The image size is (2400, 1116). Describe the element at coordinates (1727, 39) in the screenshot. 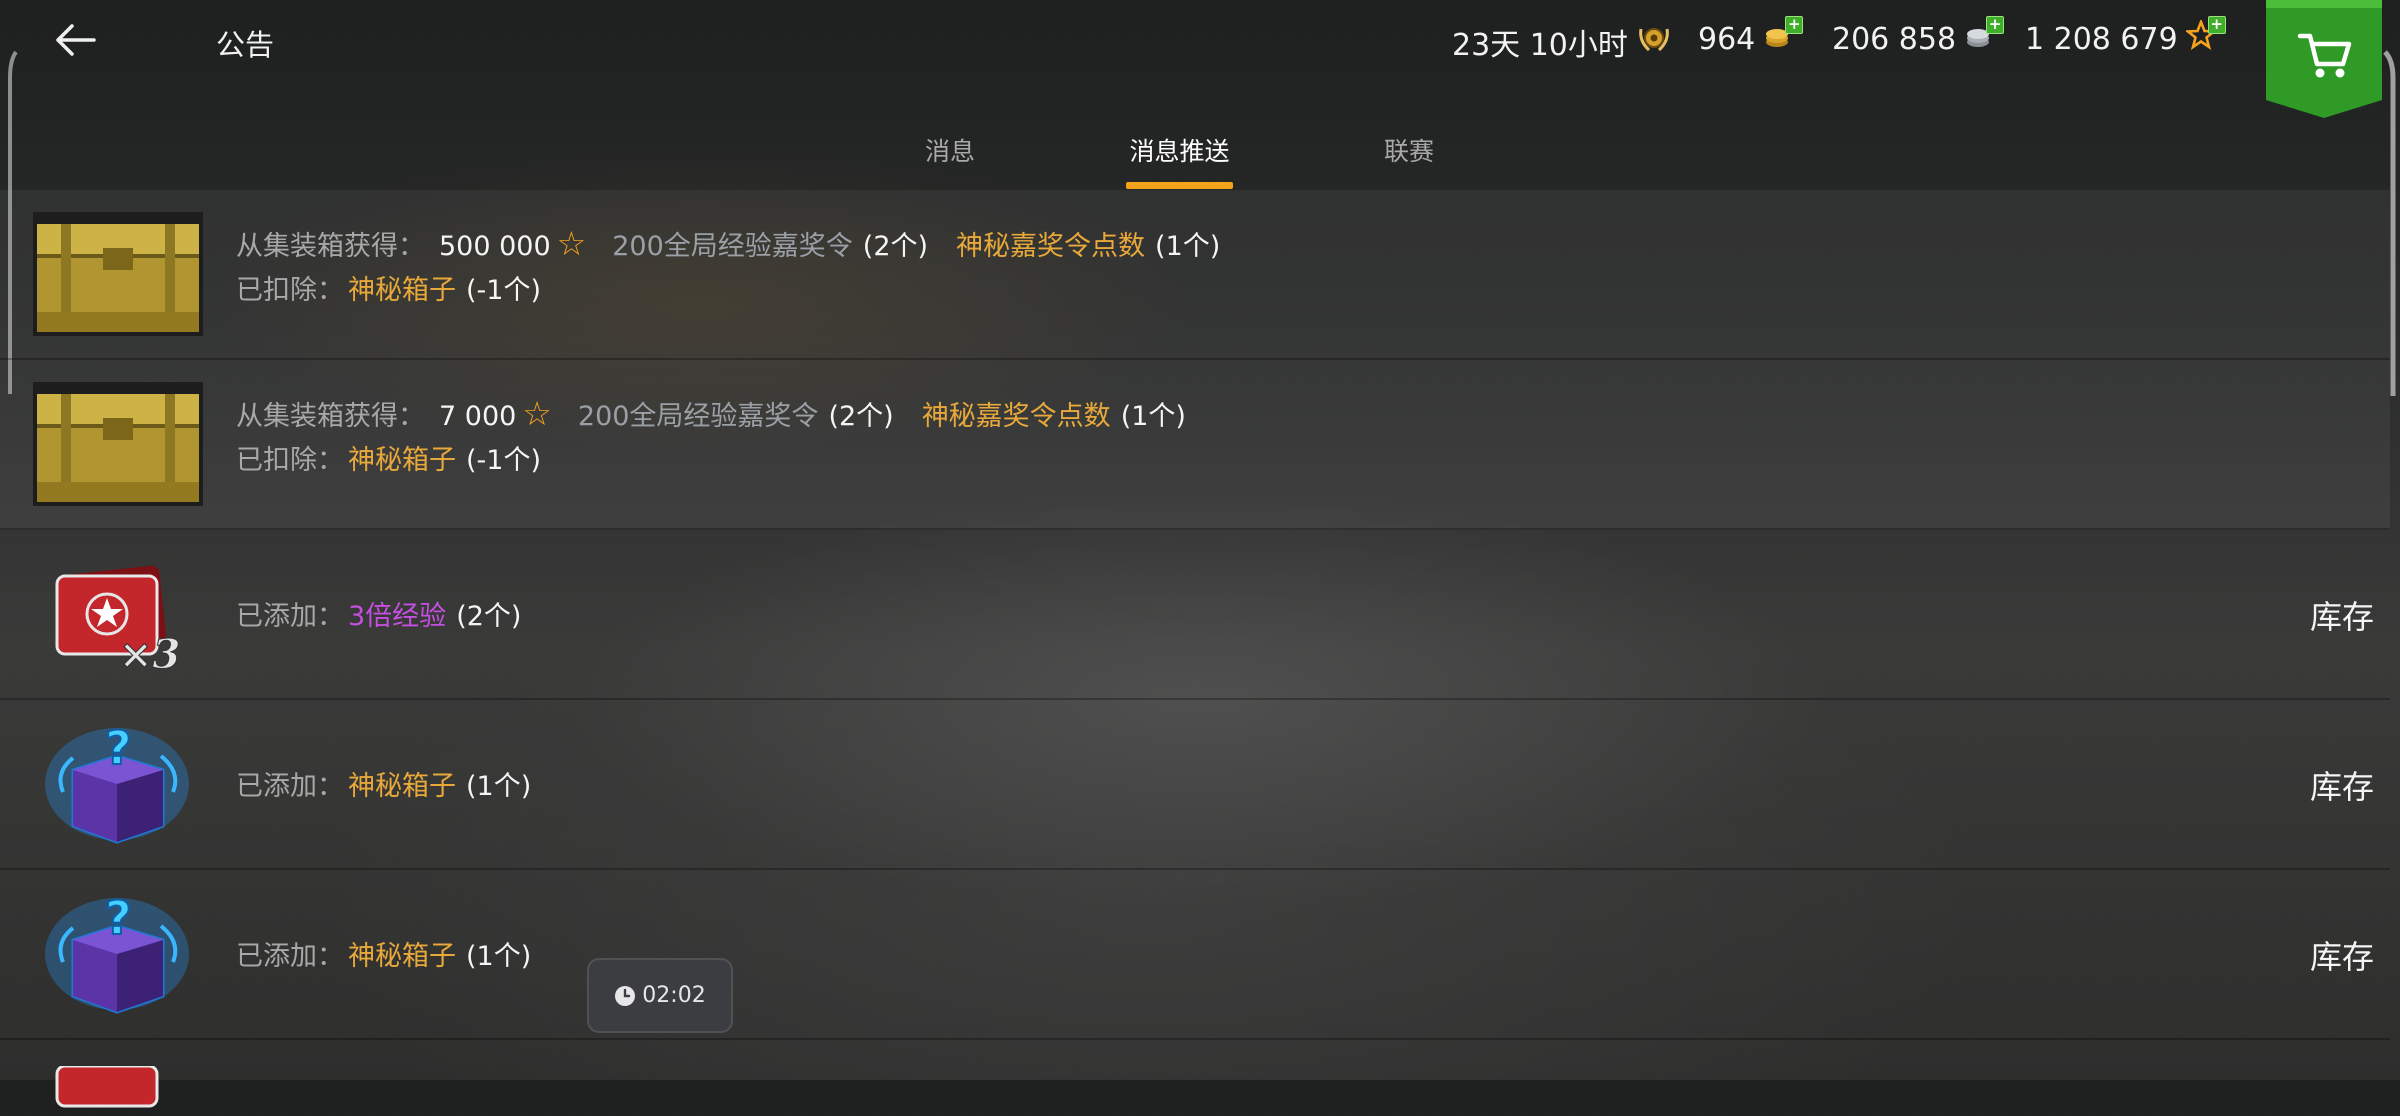

I see `gold-amount: 964` at that location.